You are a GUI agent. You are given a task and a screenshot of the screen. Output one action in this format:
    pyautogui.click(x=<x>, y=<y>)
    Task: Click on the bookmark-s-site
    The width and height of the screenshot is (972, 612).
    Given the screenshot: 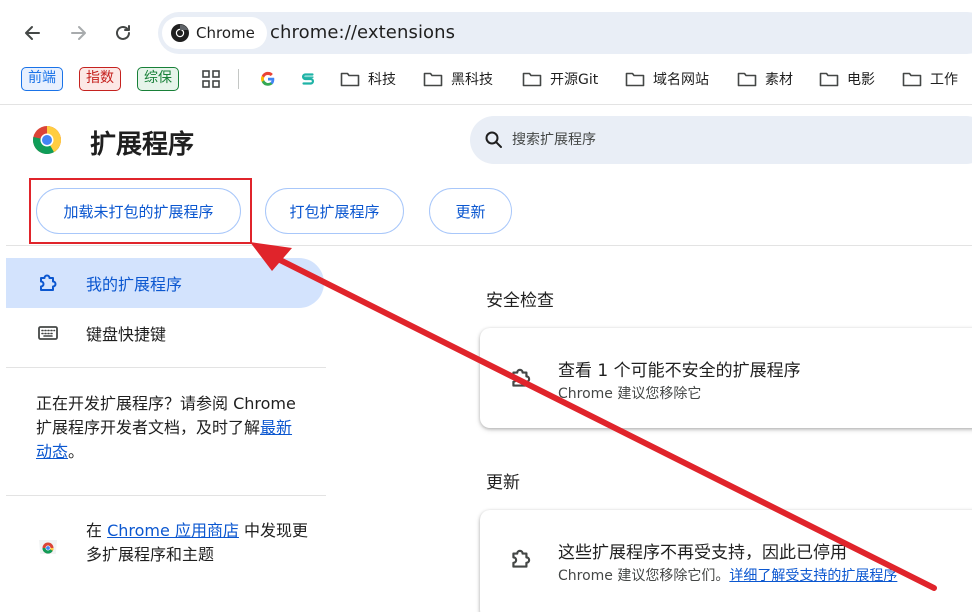 What is the action you would take?
    pyautogui.click(x=308, y=79)
    